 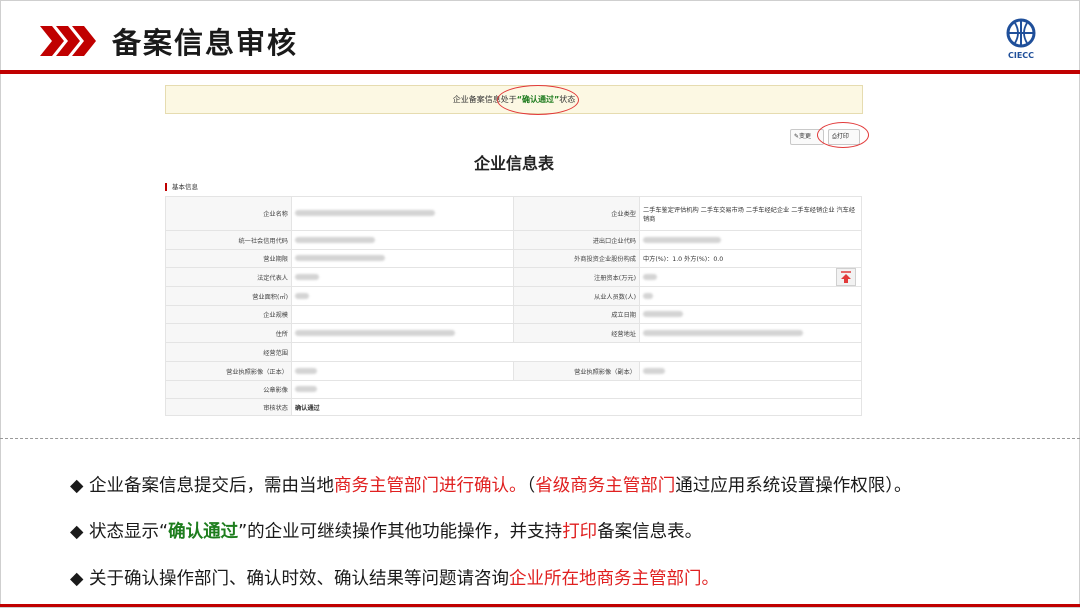 I want to click on row-label: 成立日期, so click(x=576, y=314).